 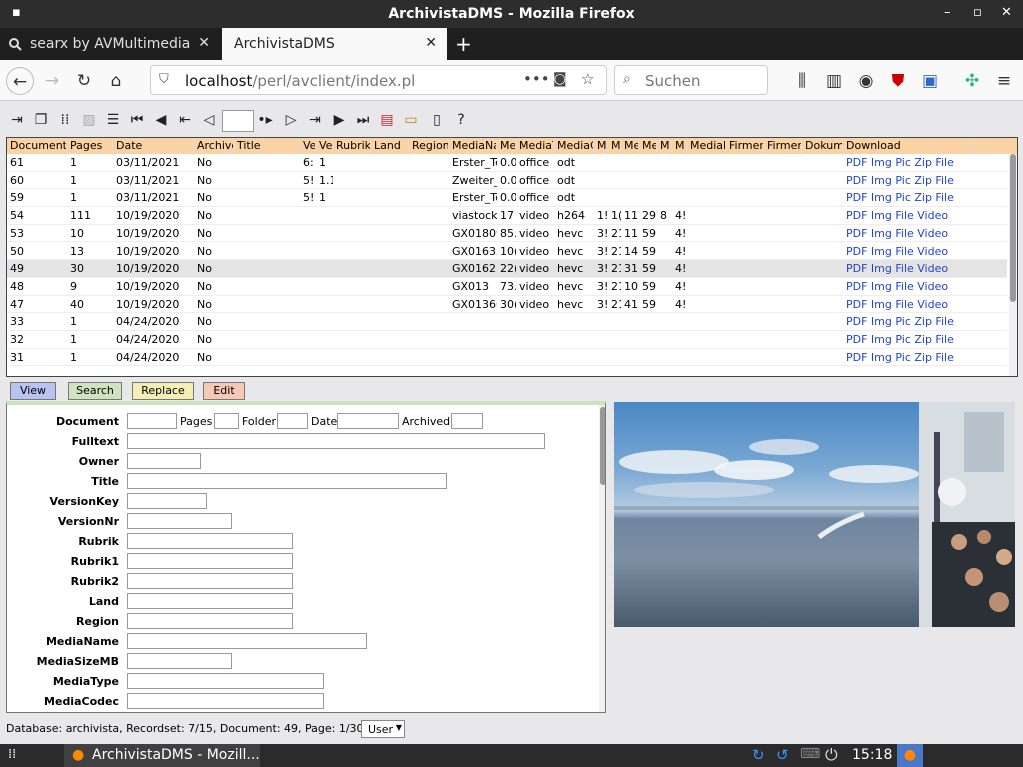 What do you see at coordinates (972, 81) in the screenshot?
I see `extensions-puzzle-icon: ✣` at bounding box center [972, 81].